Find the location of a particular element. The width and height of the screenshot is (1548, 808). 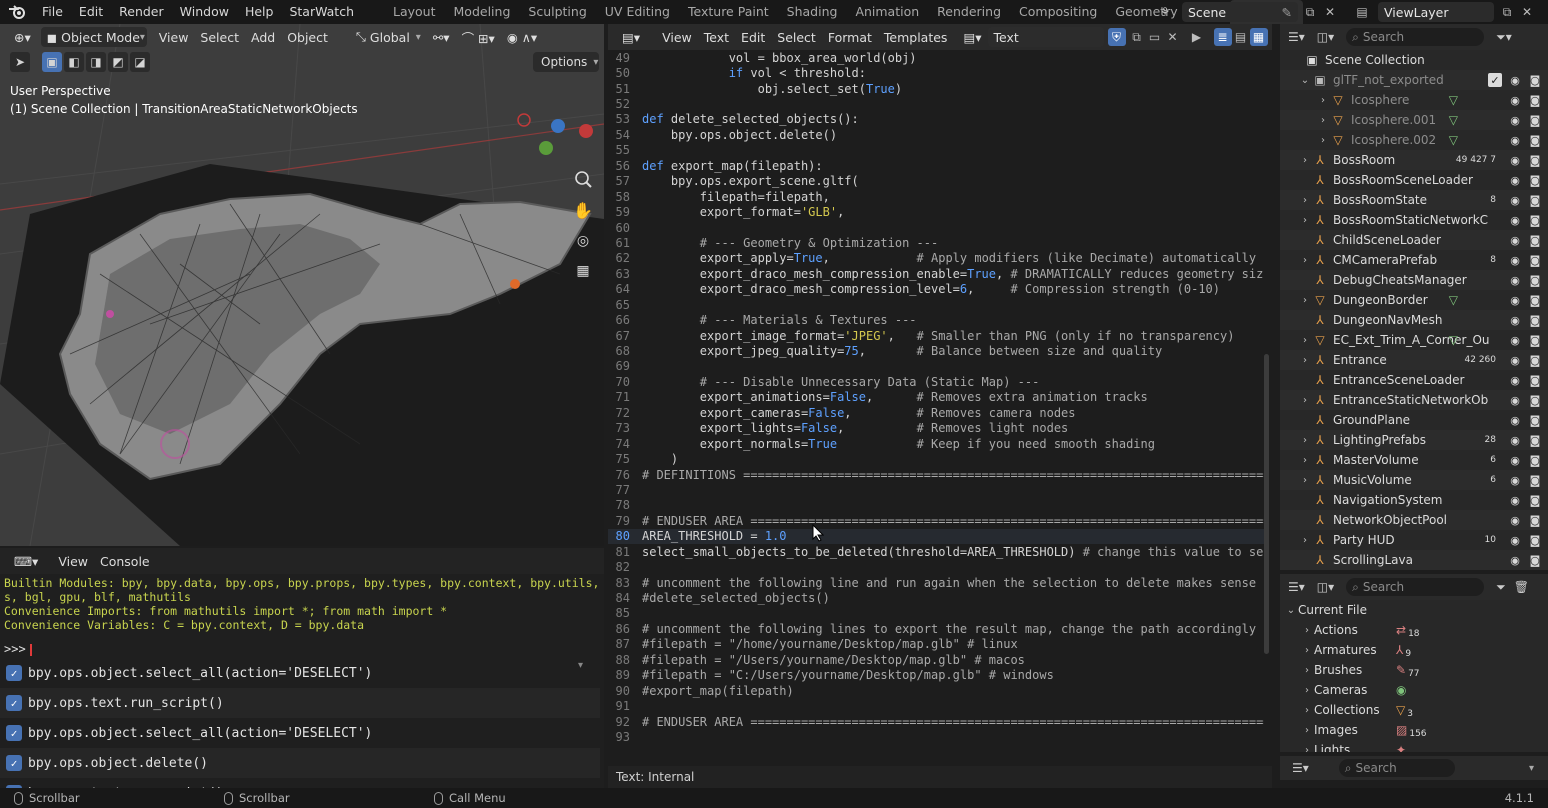

syntax-highlight-icon: ▦ is located at coordinates (1258, 37).